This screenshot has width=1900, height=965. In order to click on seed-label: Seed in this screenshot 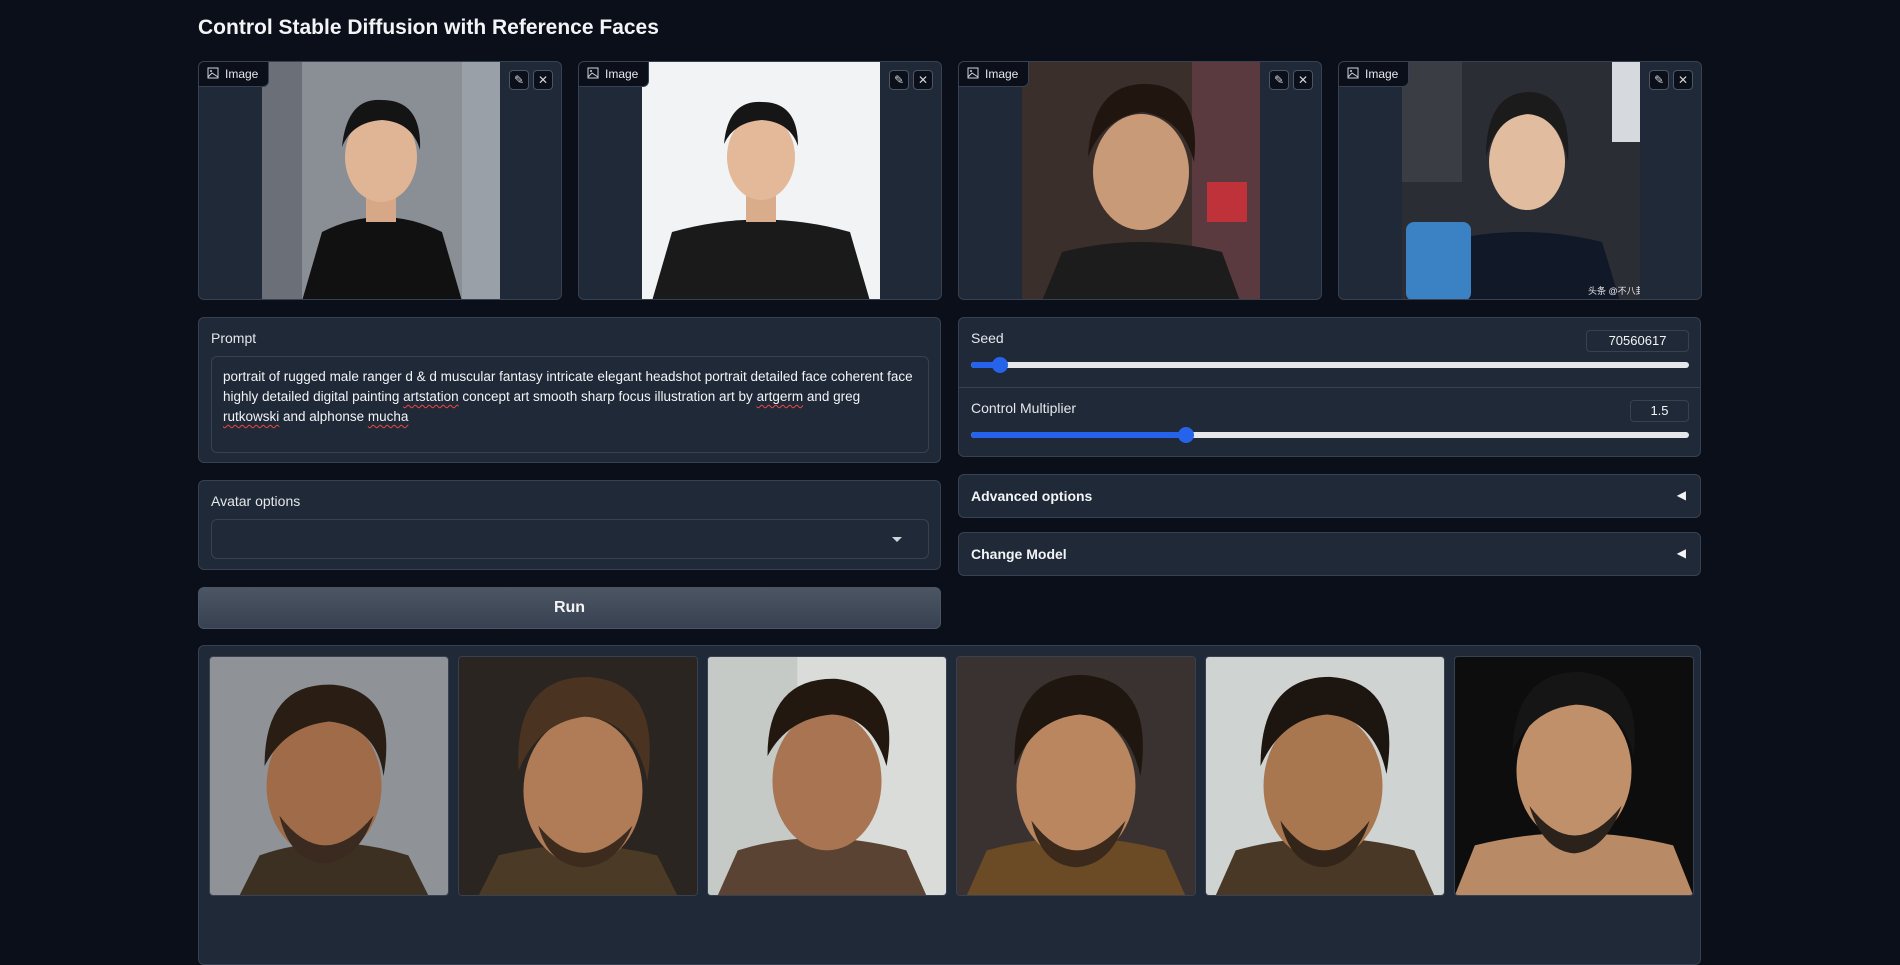, I will do `click(987, 338)`.